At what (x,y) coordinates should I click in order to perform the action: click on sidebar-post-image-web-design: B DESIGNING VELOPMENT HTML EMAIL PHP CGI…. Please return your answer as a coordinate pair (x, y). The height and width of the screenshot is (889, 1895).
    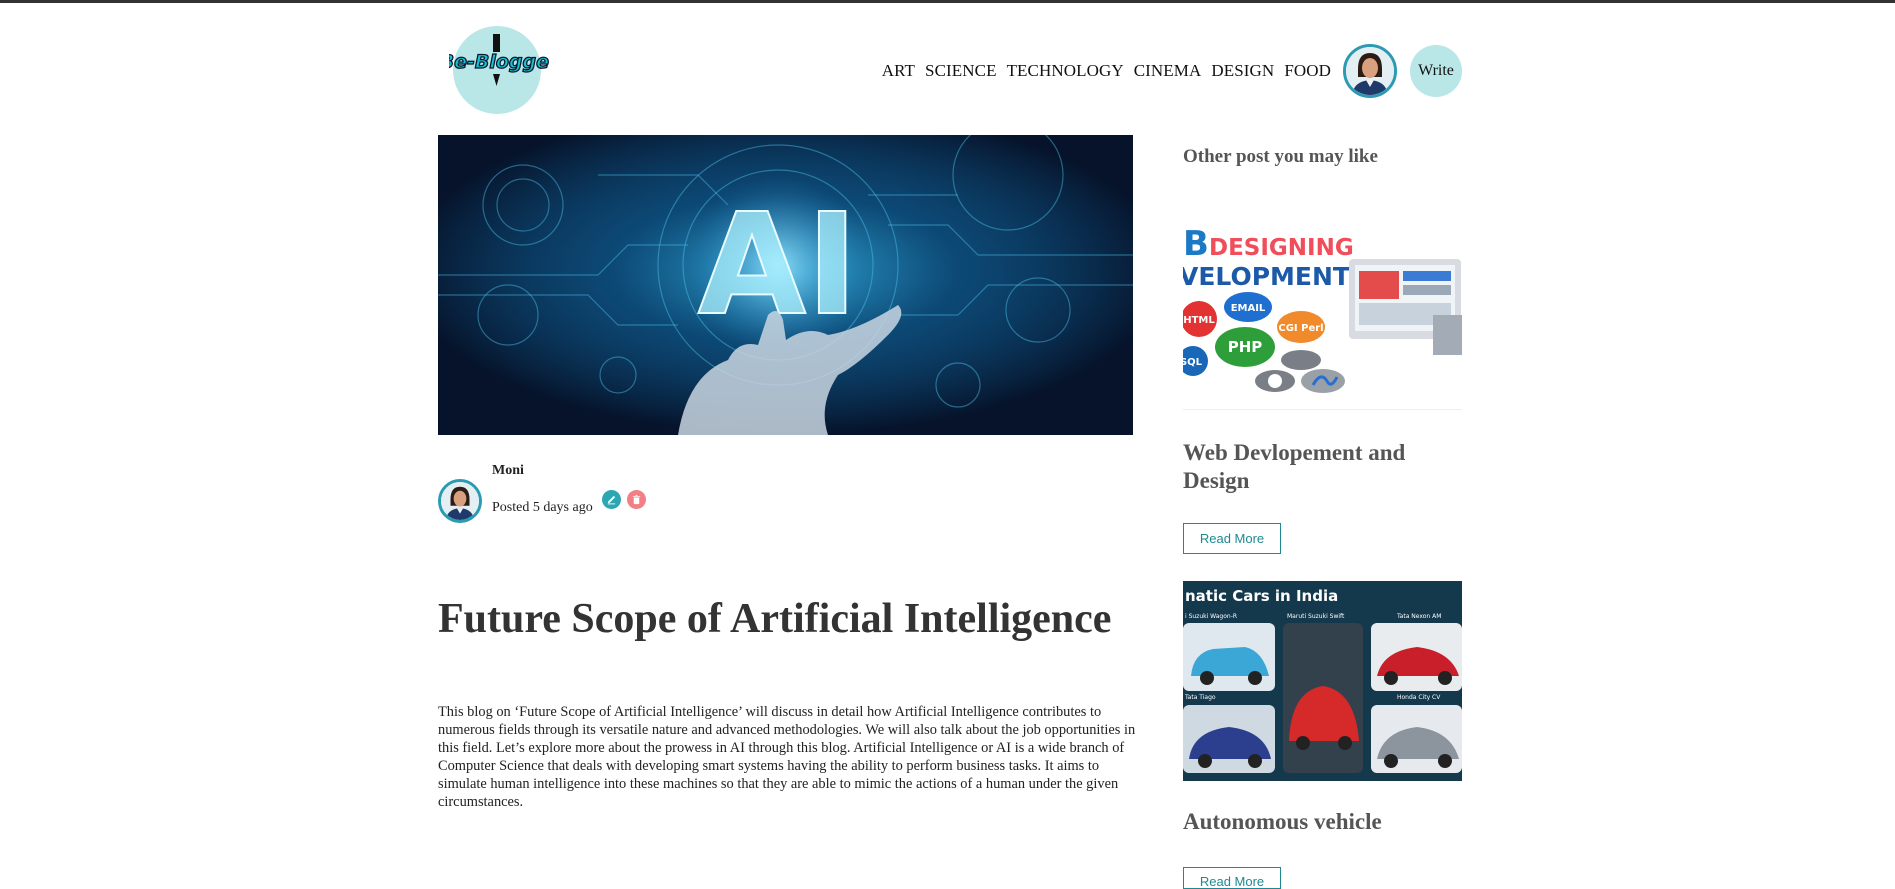
    Looking at the image, I should click on (1322, 314).